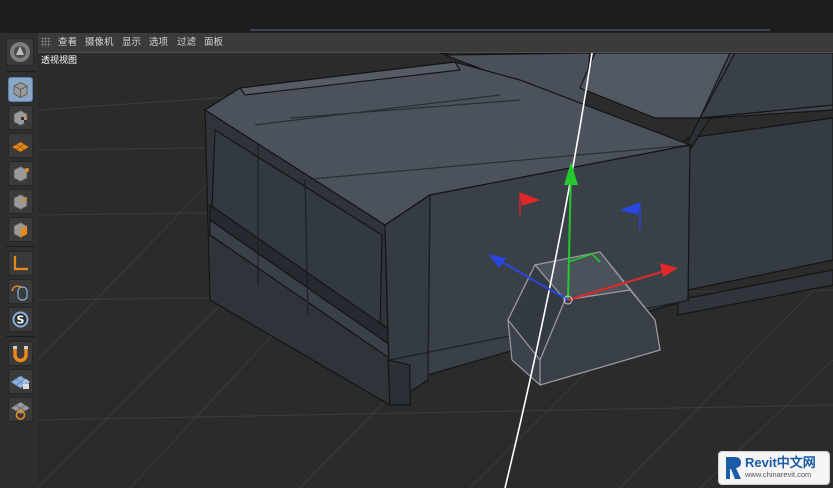 The image size is (833, 488). I want to click on grid-rotate-icon, so click(20, 410).